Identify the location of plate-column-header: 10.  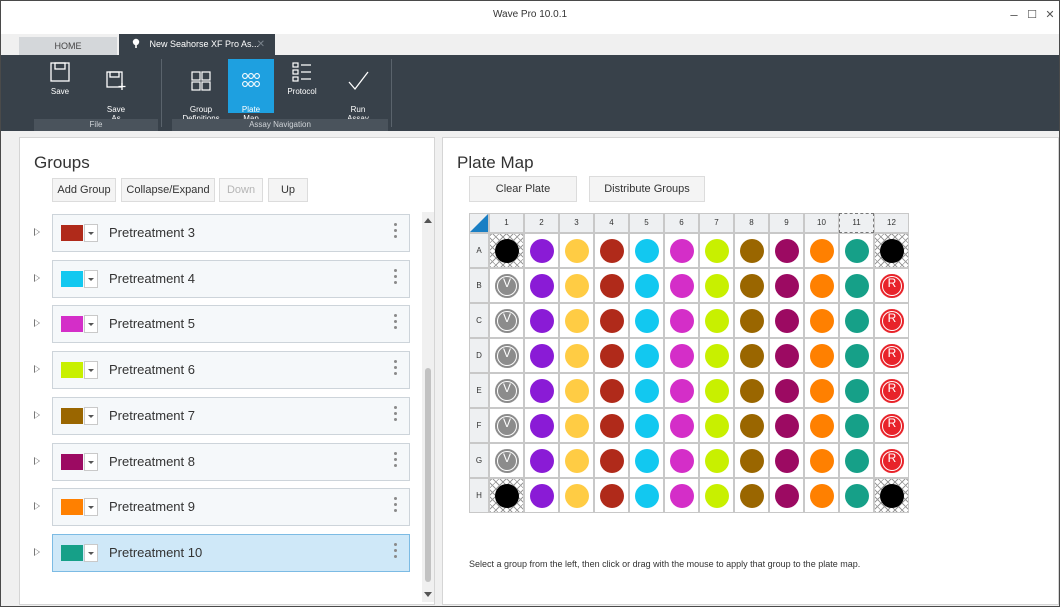
(821, 223).